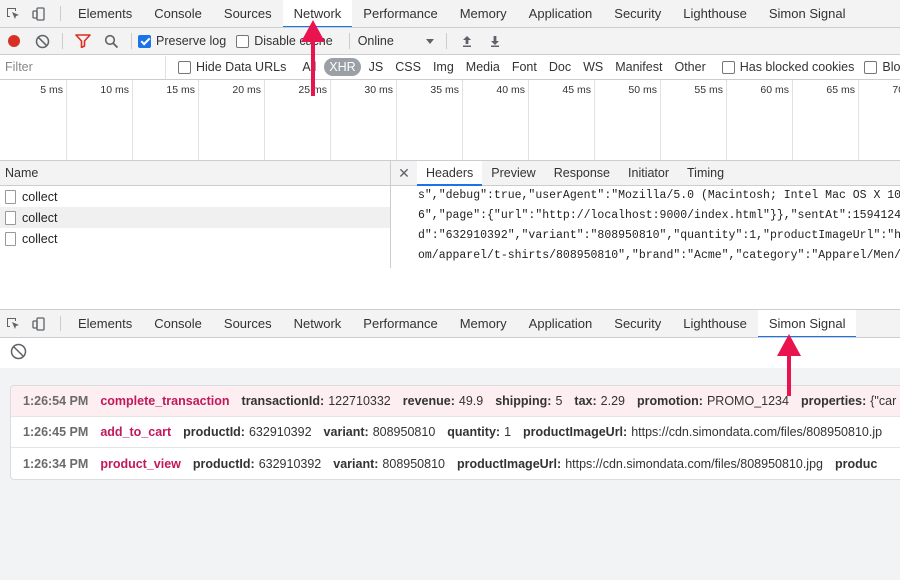 The height and width of the screenshot is (580, 900). I want to click on type-filter-all: All, so click(309, 67).